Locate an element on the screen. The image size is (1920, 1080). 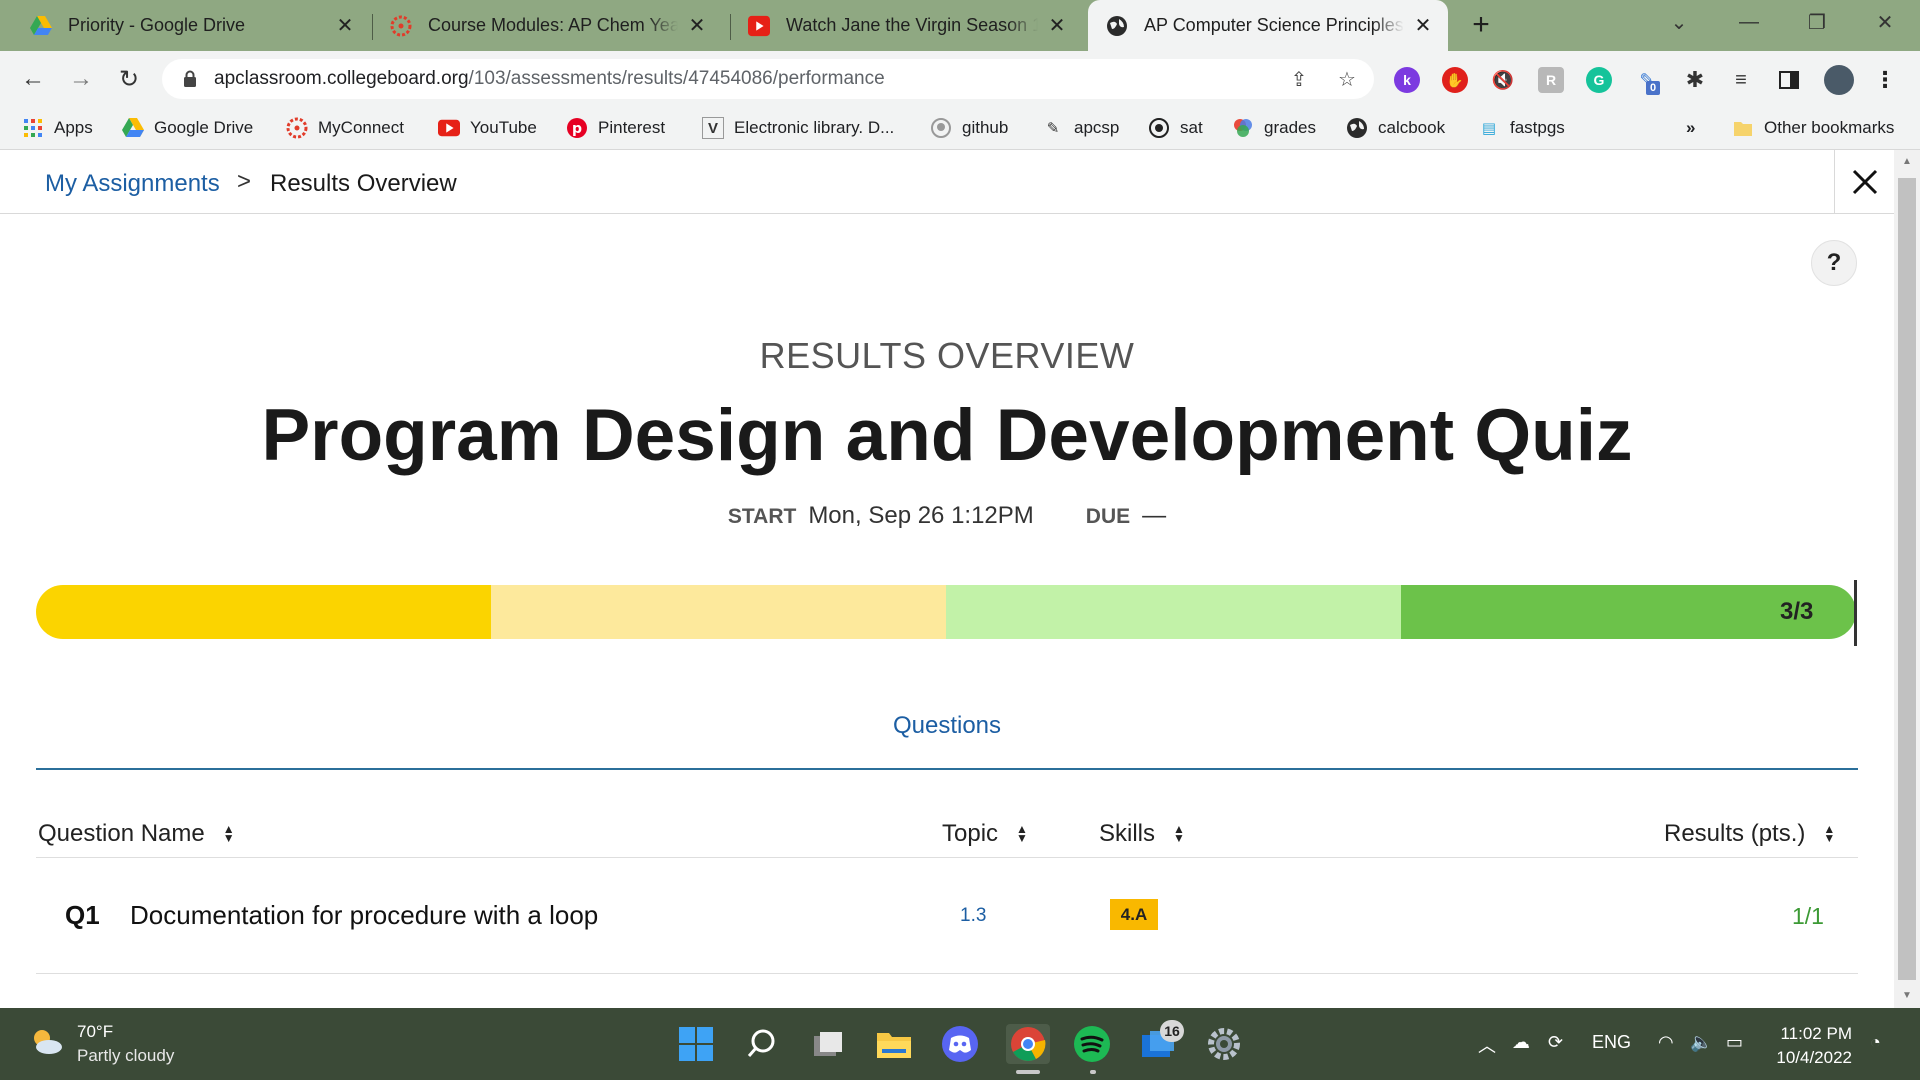
minimize-button: — is located at coordinates (1749, 22).